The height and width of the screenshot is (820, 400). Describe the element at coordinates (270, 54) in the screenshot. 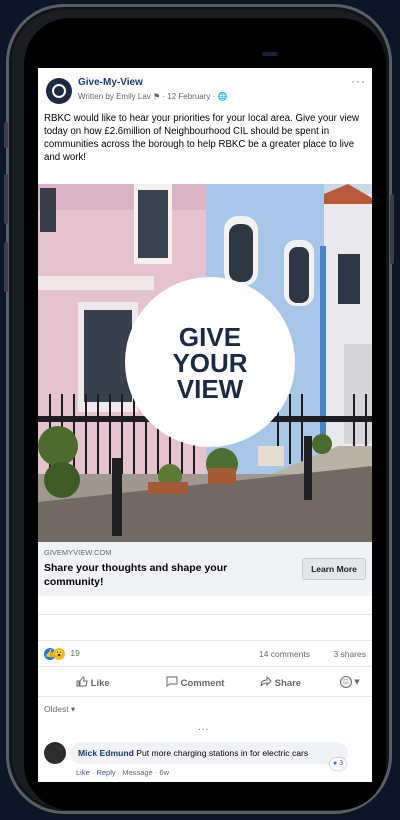

I see `front-camera` at that location.